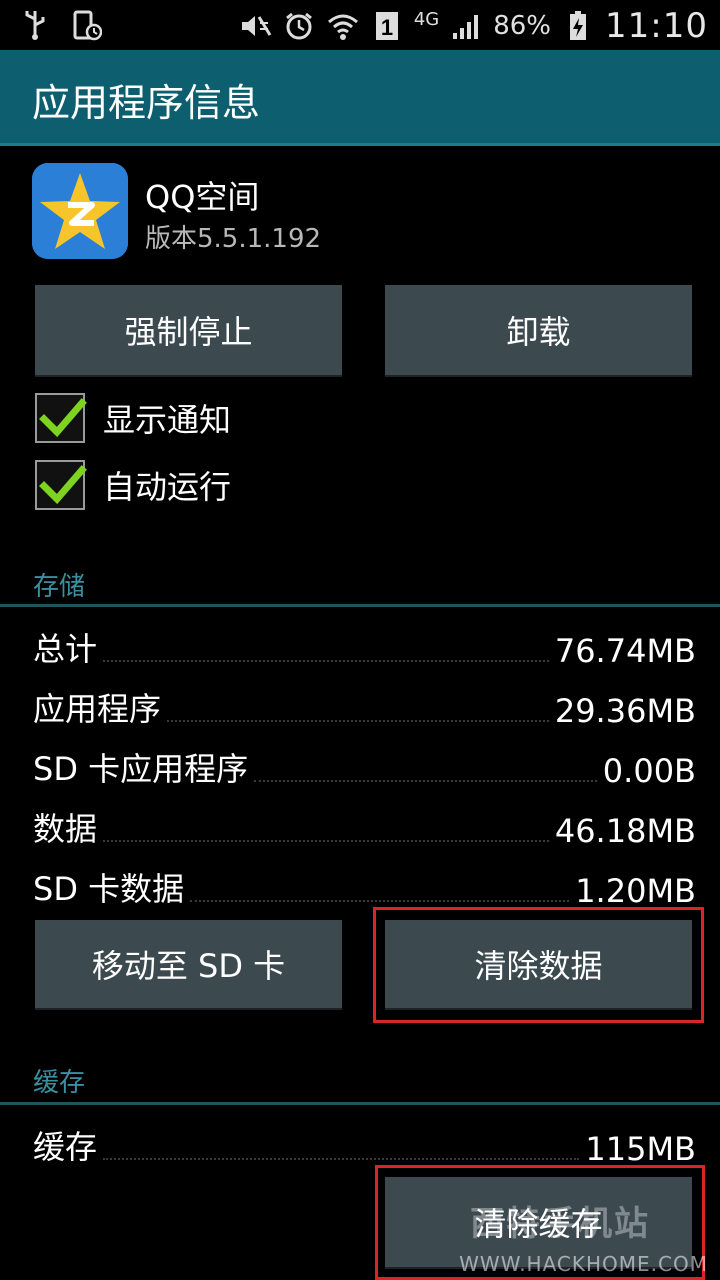 The width and height of the screenshot is (720, 1280). Describe the element at coordinates (364, 645) in the screenshot. I see `storage-row-total: 总计 76.74MB` at that location.